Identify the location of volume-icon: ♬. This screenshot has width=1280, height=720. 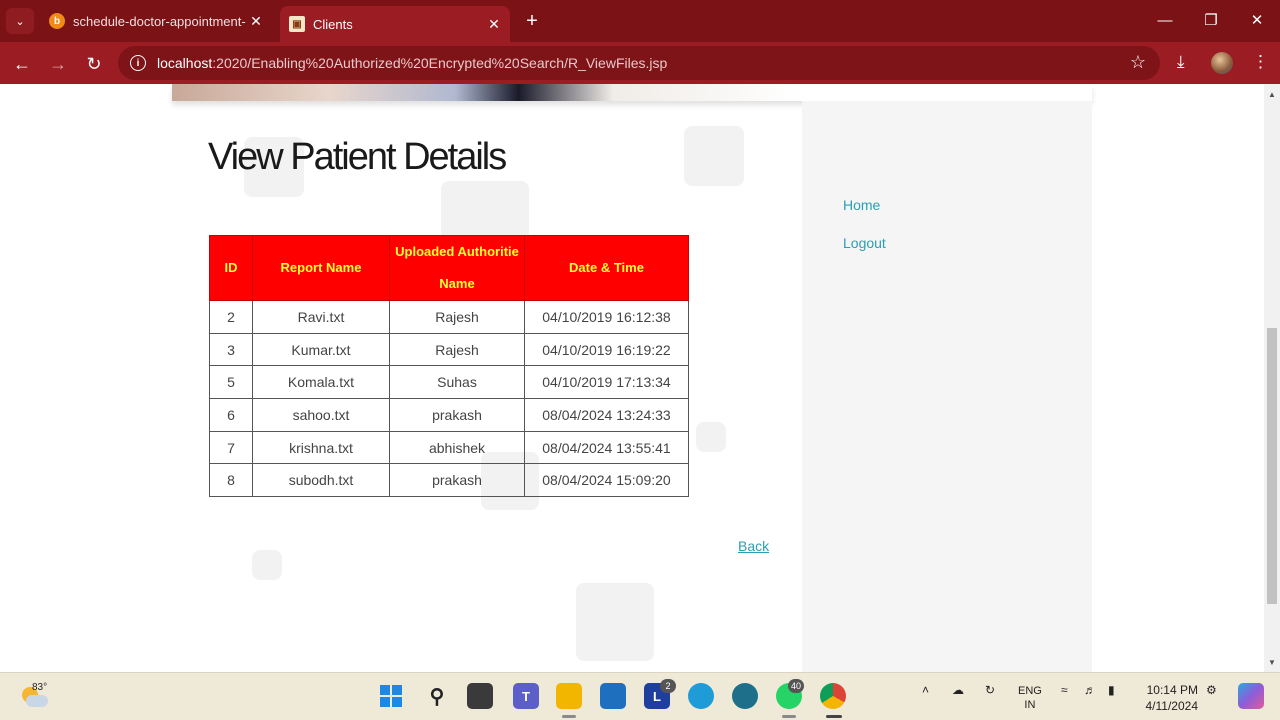
(1090, 690).